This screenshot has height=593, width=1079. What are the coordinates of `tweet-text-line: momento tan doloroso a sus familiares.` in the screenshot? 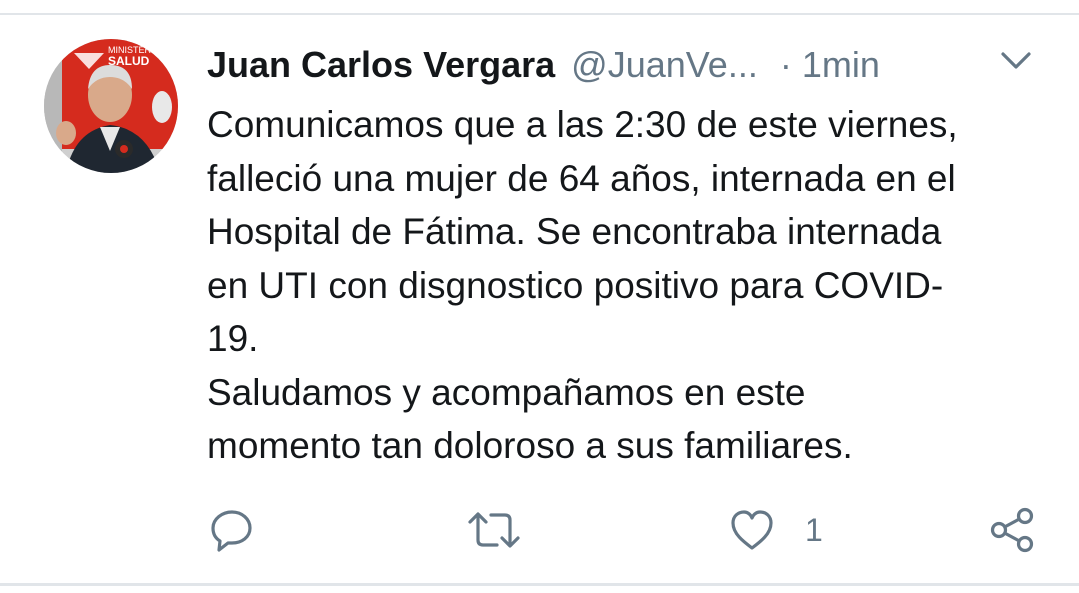 It's located at (530, 445).